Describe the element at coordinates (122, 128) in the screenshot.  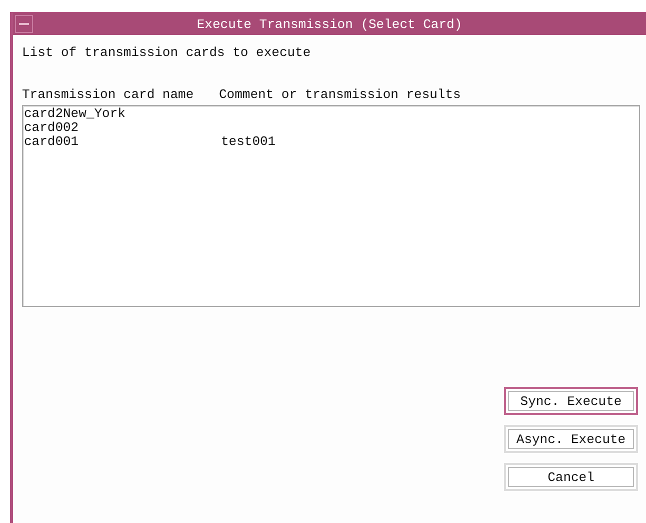
I see `list-cell: card002` at that location.